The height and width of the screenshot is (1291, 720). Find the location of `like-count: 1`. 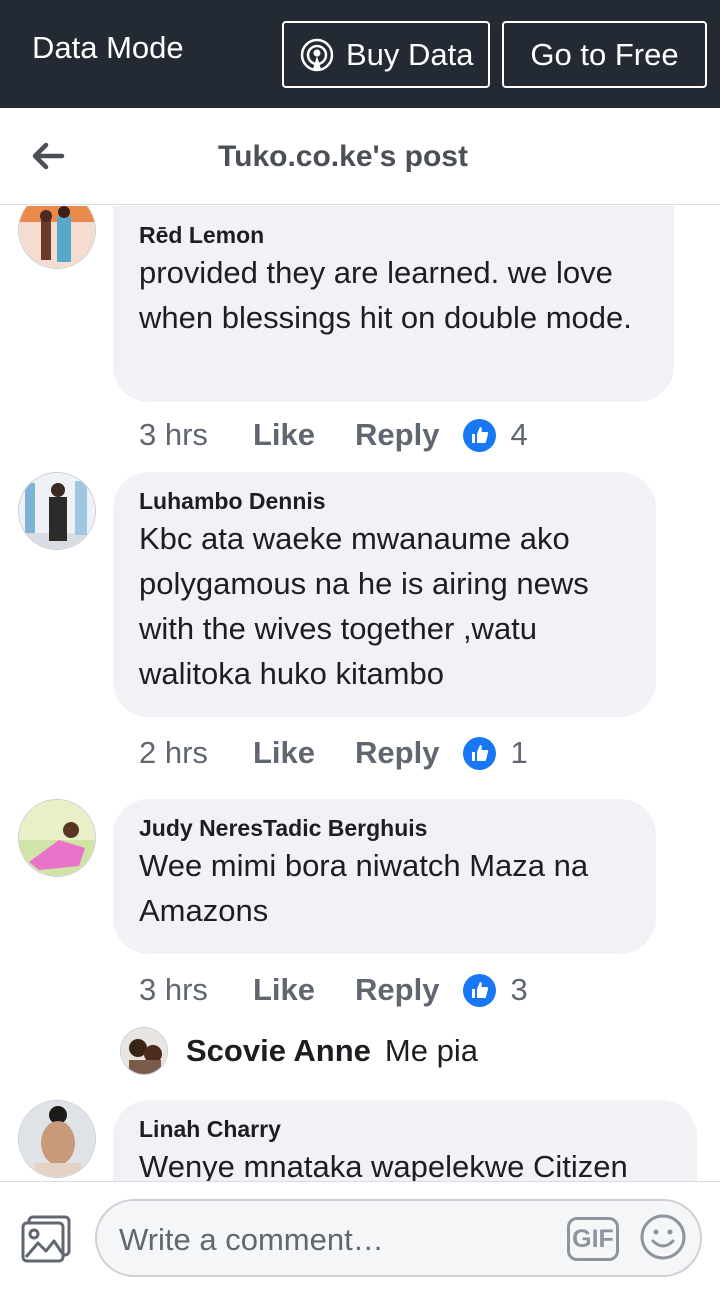

like-count: 1 is located at coordinates (518, 753).